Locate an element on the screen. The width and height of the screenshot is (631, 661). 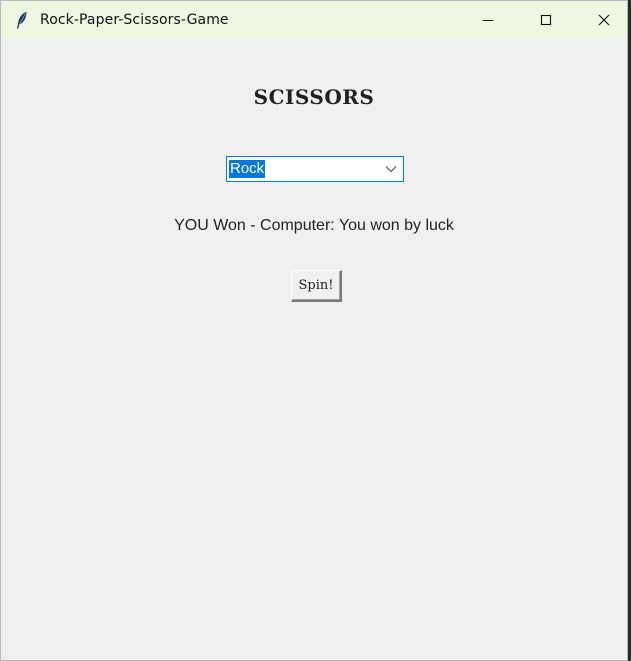
result-label: YOU Won - Computer: You won by luck is located at coordinates (314, 225).